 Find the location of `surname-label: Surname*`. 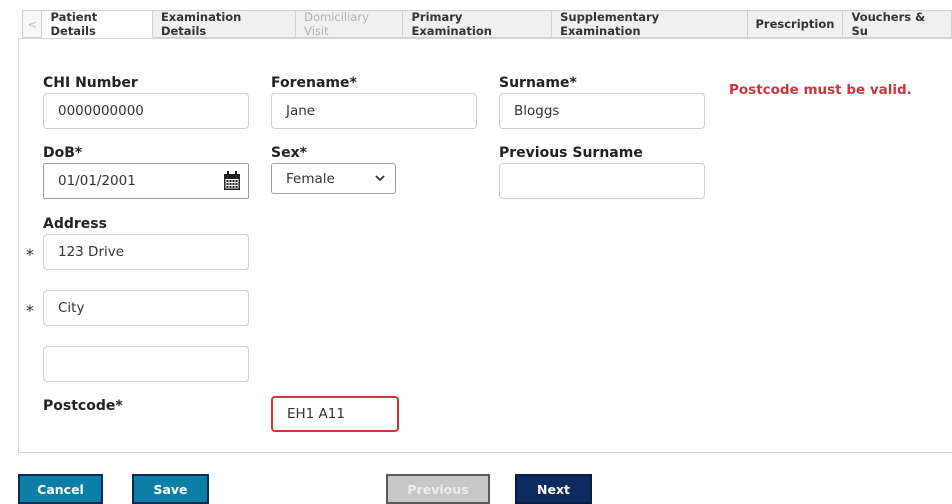

surname-label: Surname* is located at coordinates (538, 83).